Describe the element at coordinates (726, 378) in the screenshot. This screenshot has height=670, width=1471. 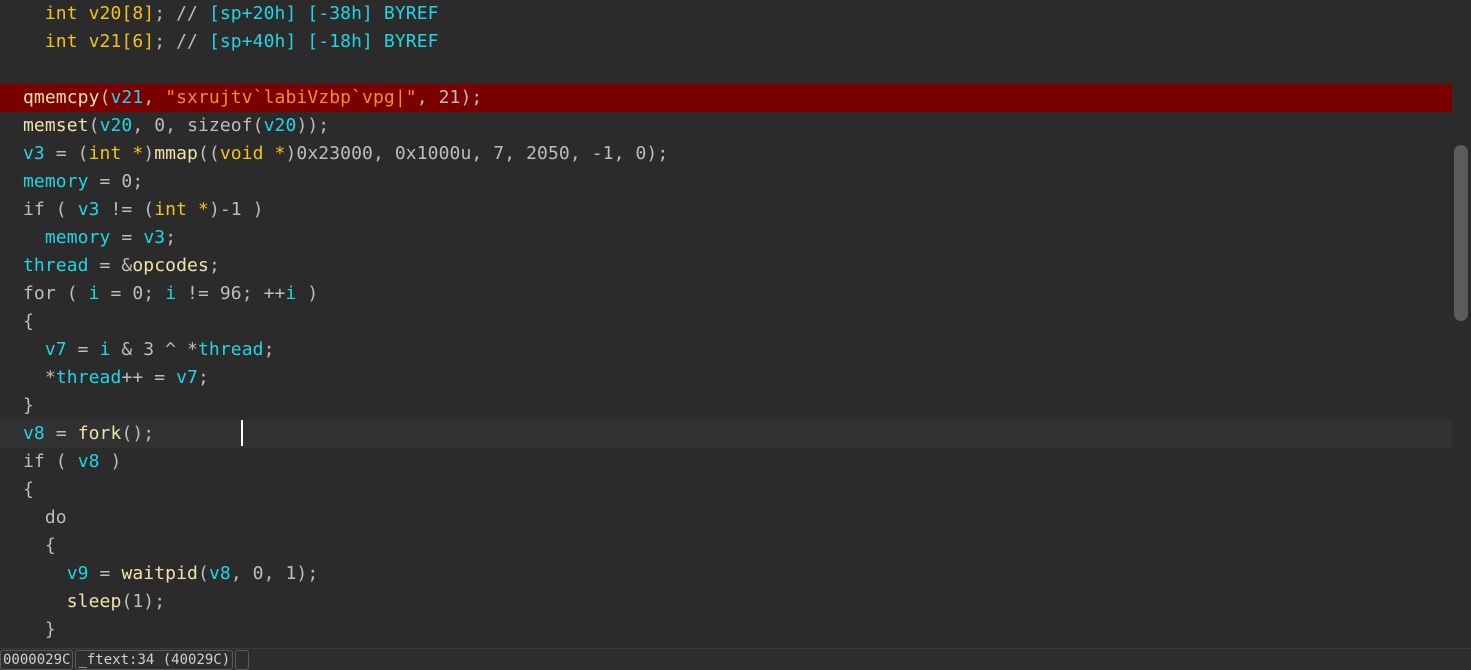
I see `code-line: *thread++ = v7;` at that location.